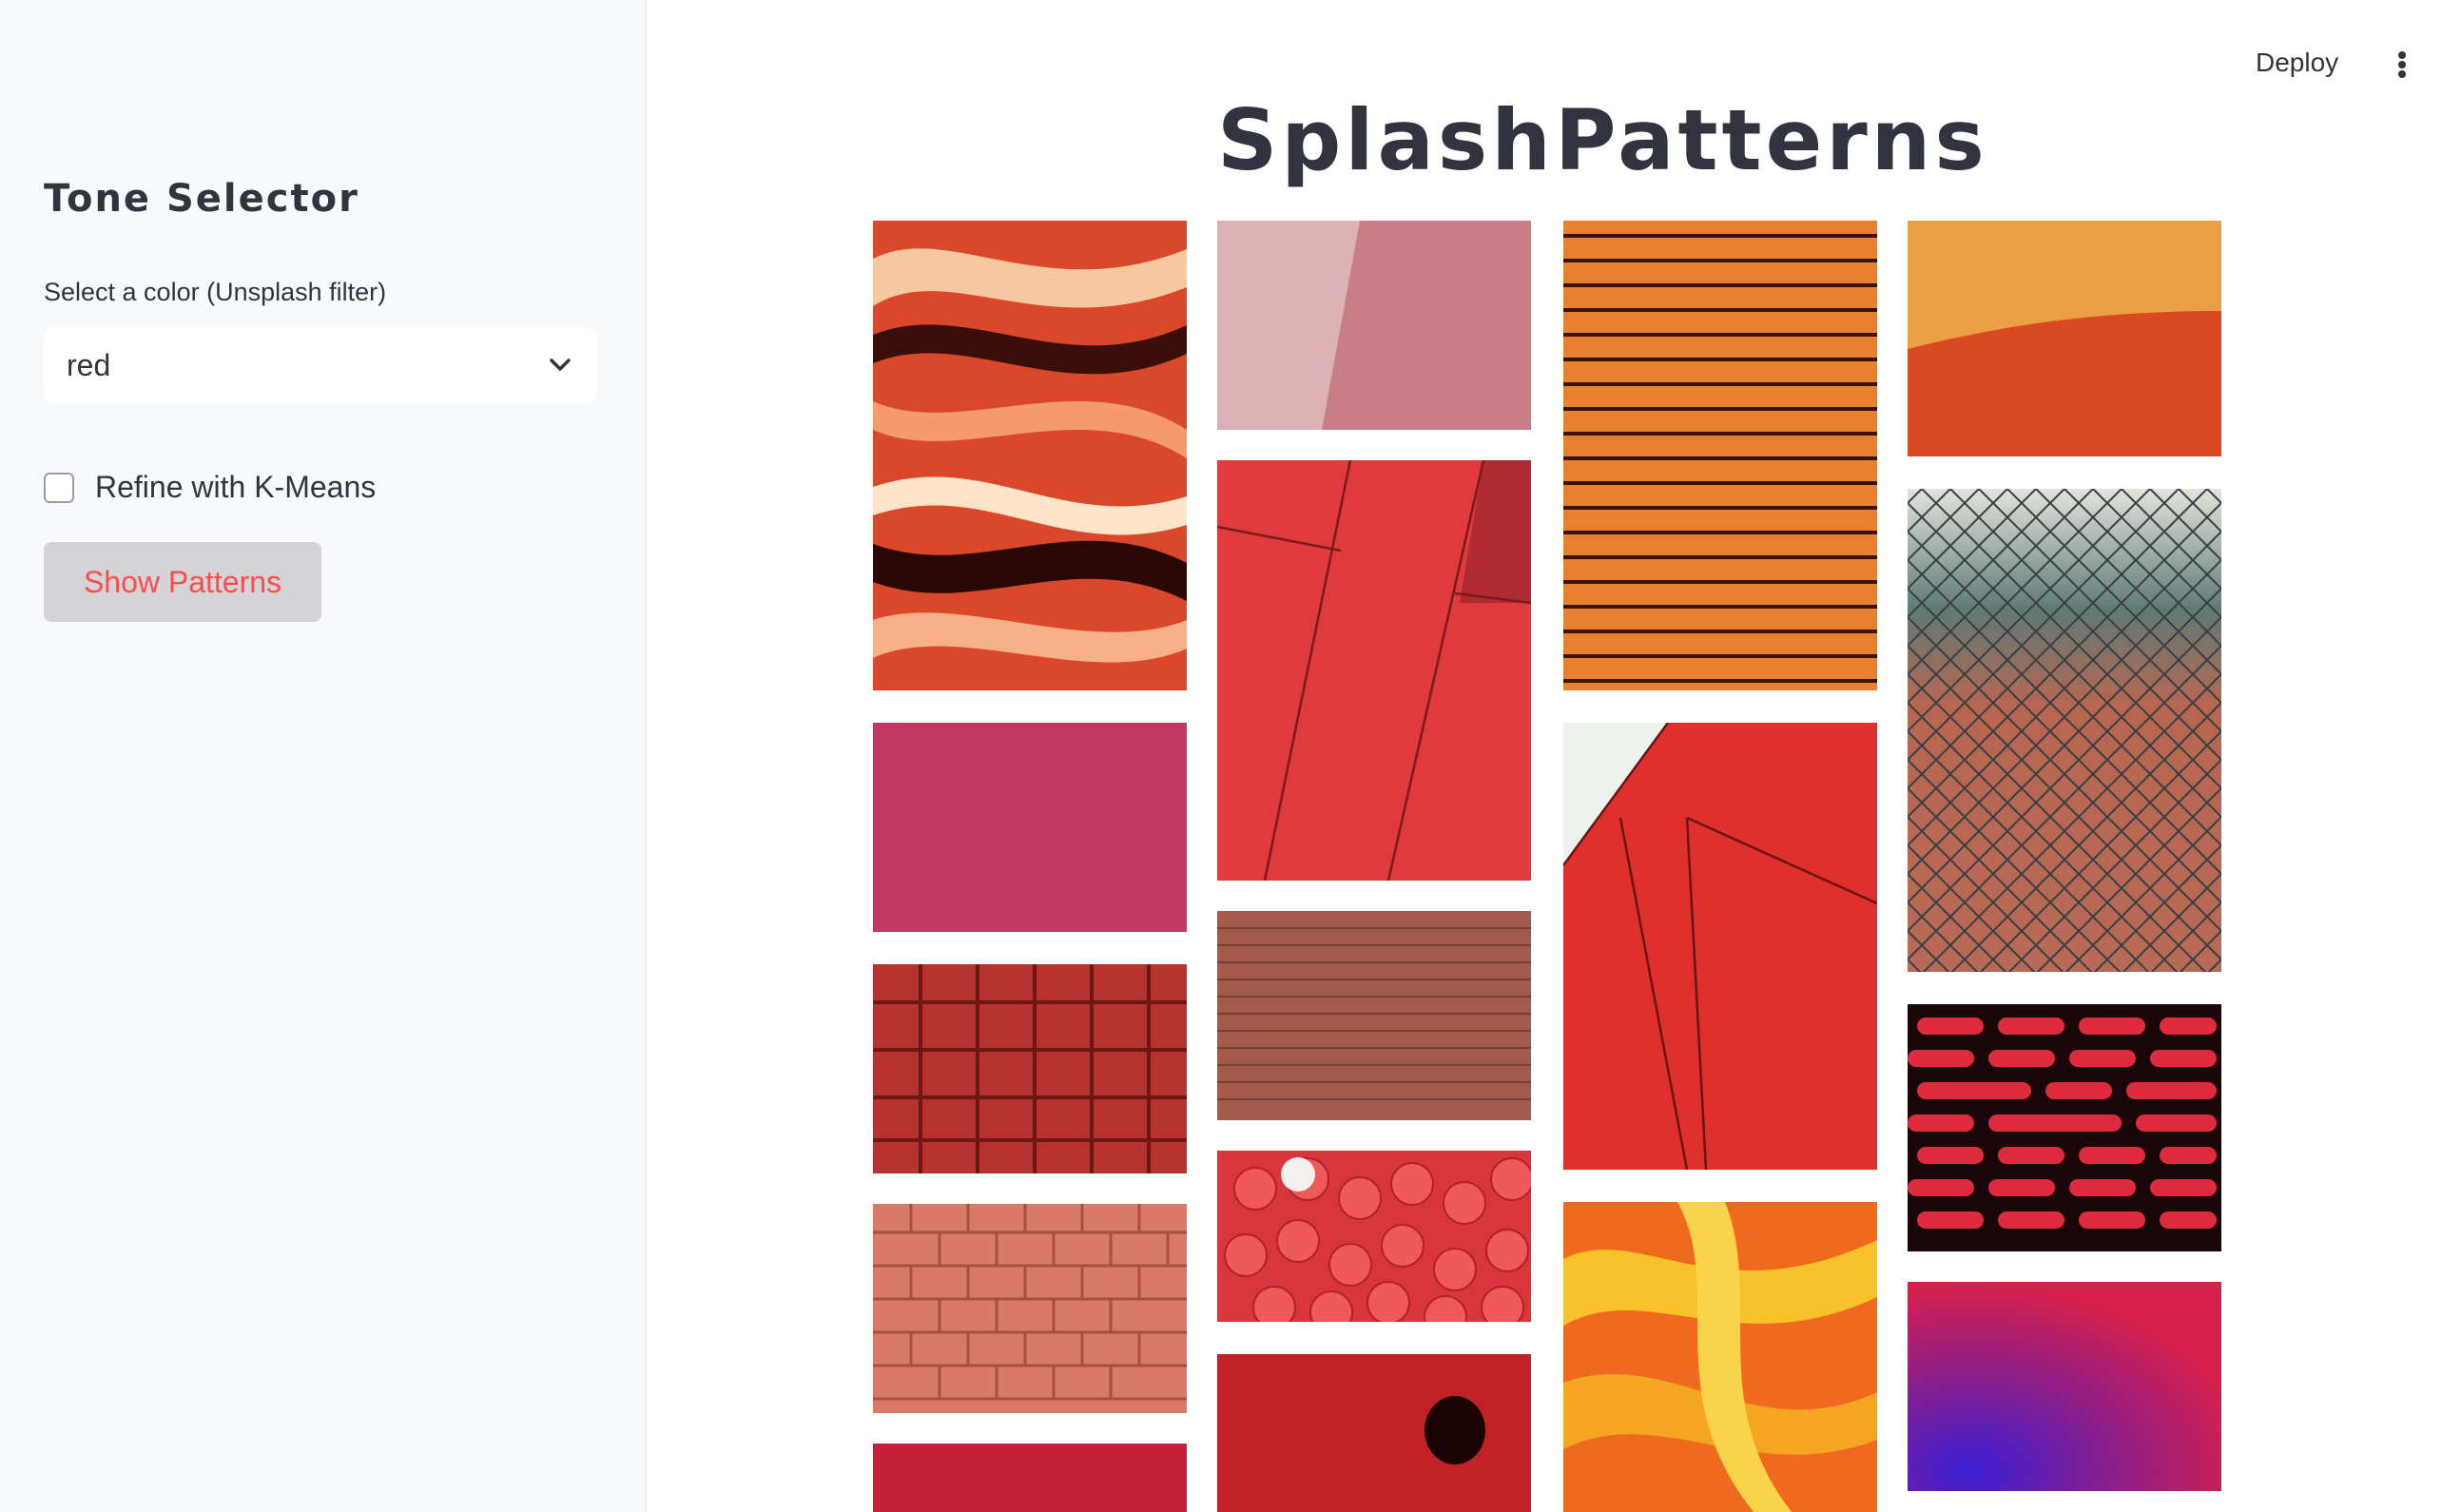 The height and width of the screenshot is (1512, 2442). Describe the element at coordinates (1374, 1016) in the screenshot. I see `pattern-image-brick-wall` at that location.